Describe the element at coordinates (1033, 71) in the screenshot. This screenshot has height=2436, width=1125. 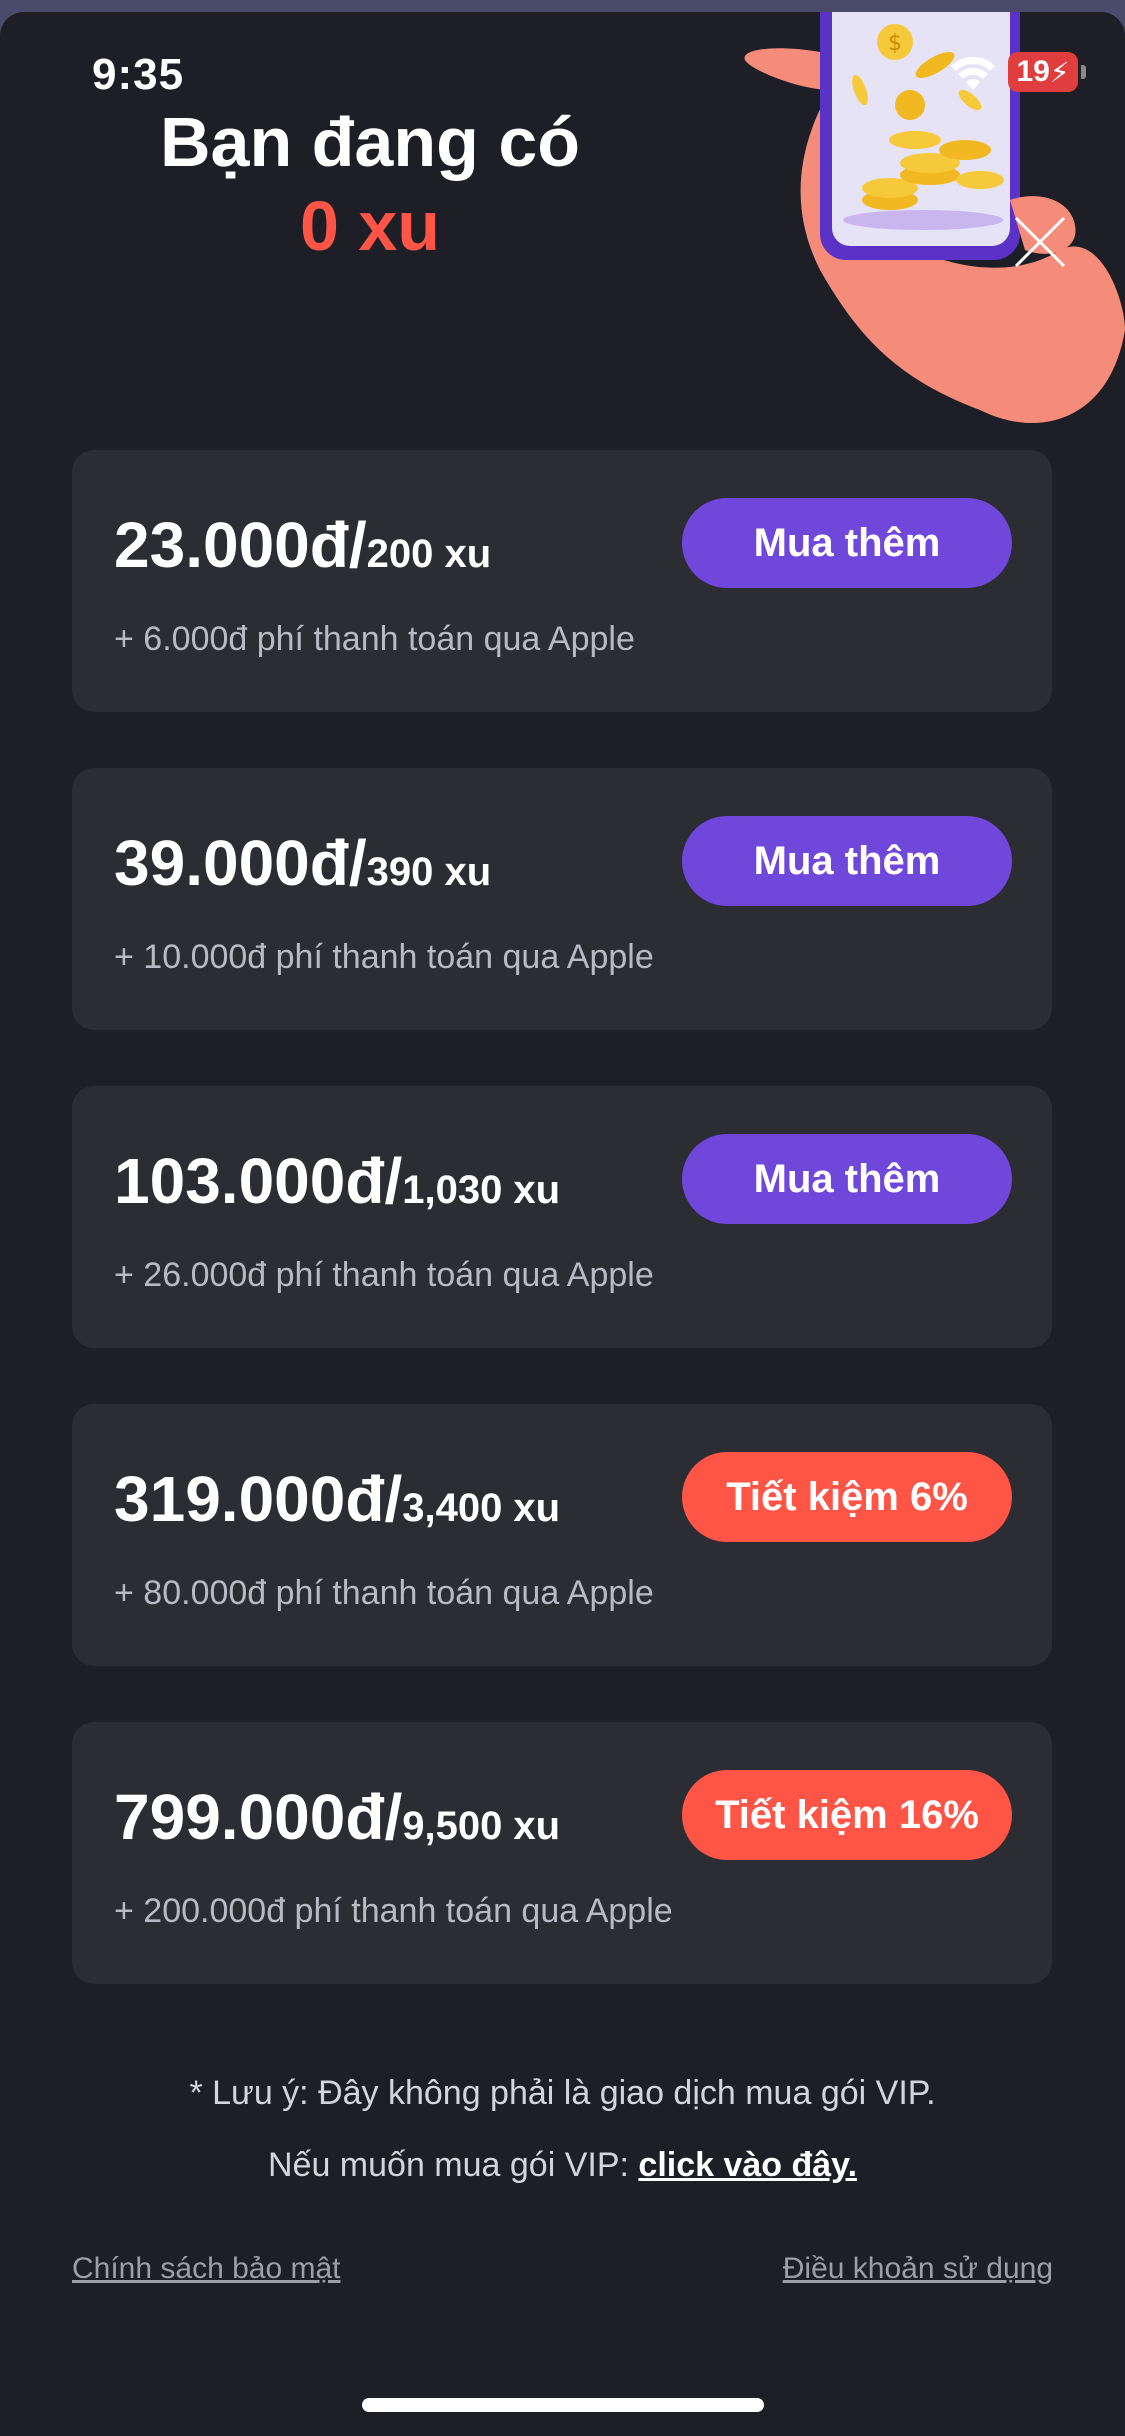
I see `battery-level: 19` at that location.